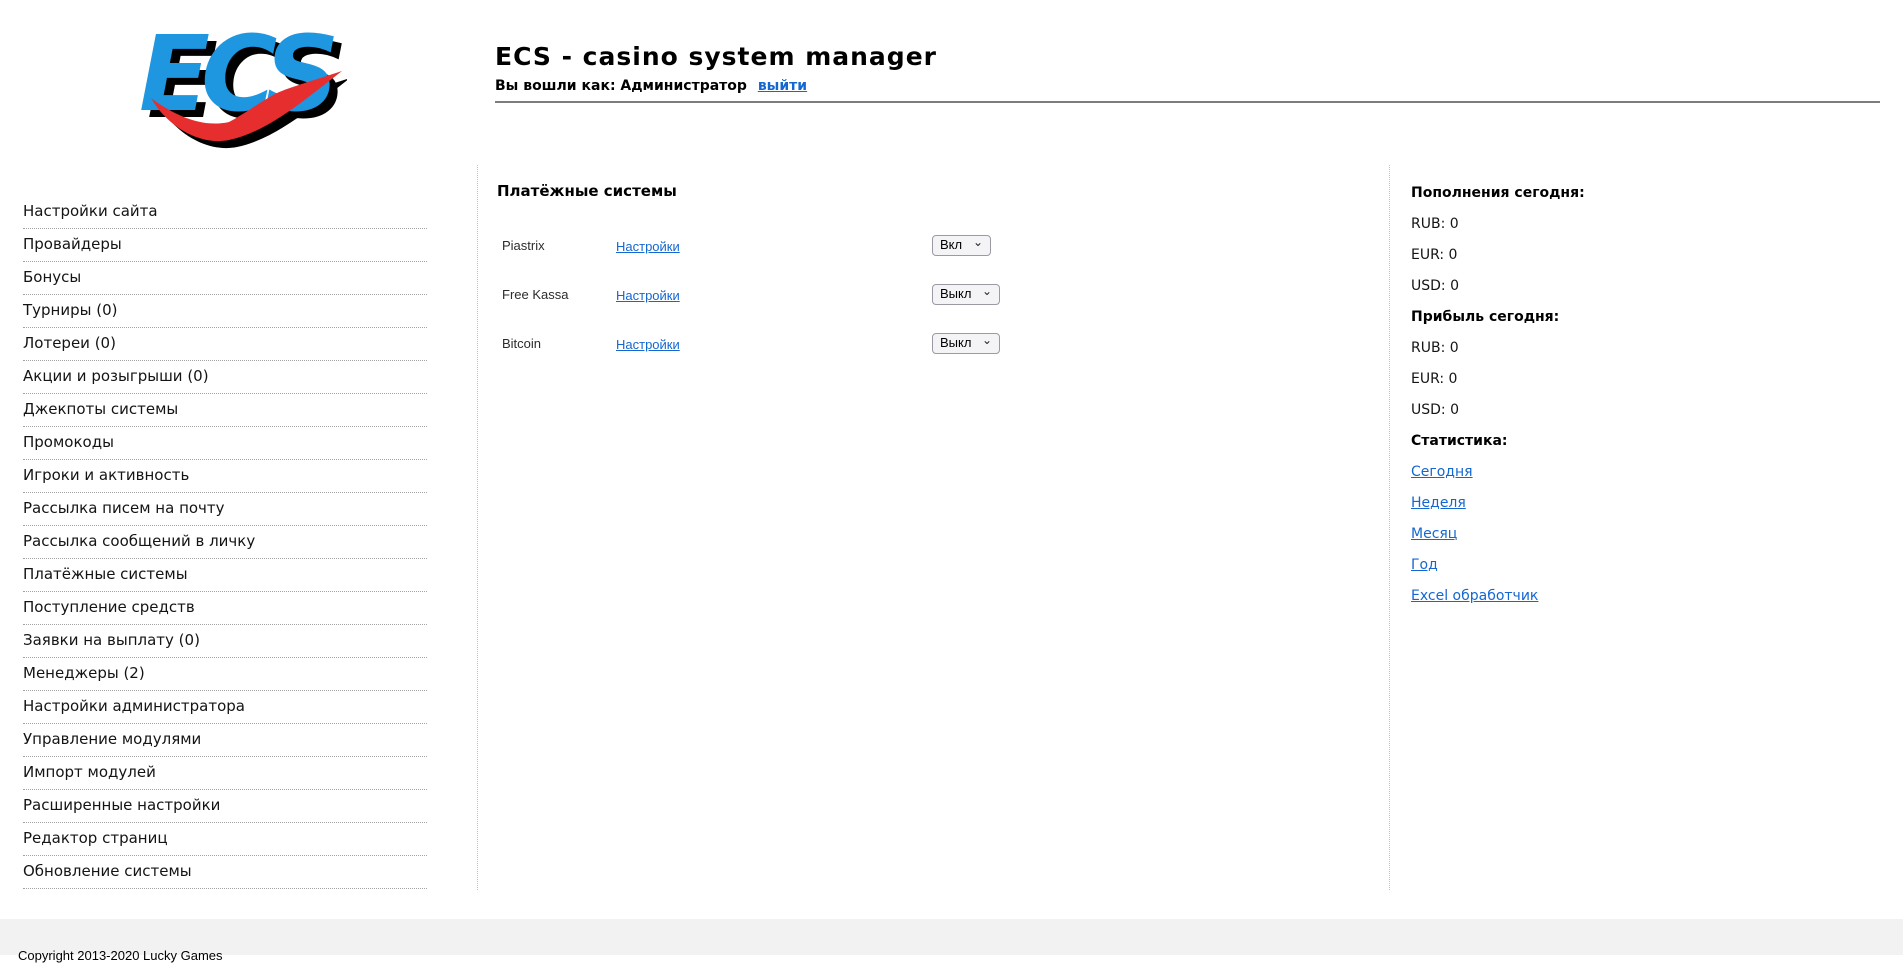 This screenshot has height=963, width=1903. Describe the element at coordinates (1561, 379) in the screenshot. I see `profit-today-list: RUB: 0 EUR: 0 USD: 0` at that location.